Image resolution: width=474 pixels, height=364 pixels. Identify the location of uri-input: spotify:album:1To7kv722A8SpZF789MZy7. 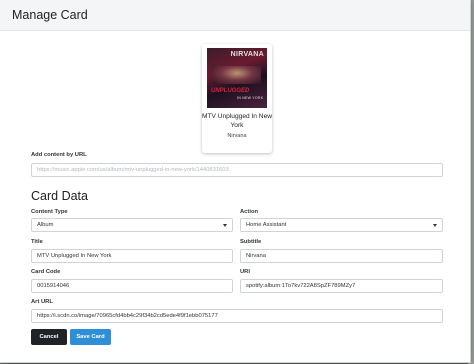
(341, 286).